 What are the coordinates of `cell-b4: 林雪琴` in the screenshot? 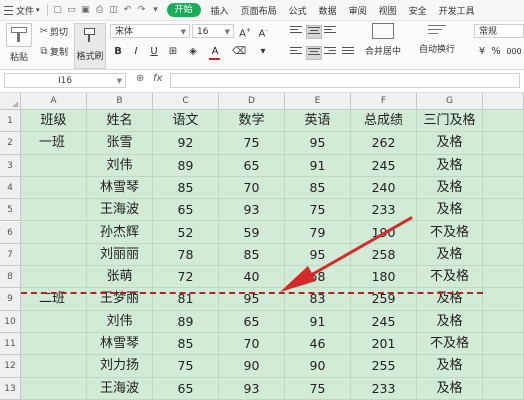 It's located at (120, 188).